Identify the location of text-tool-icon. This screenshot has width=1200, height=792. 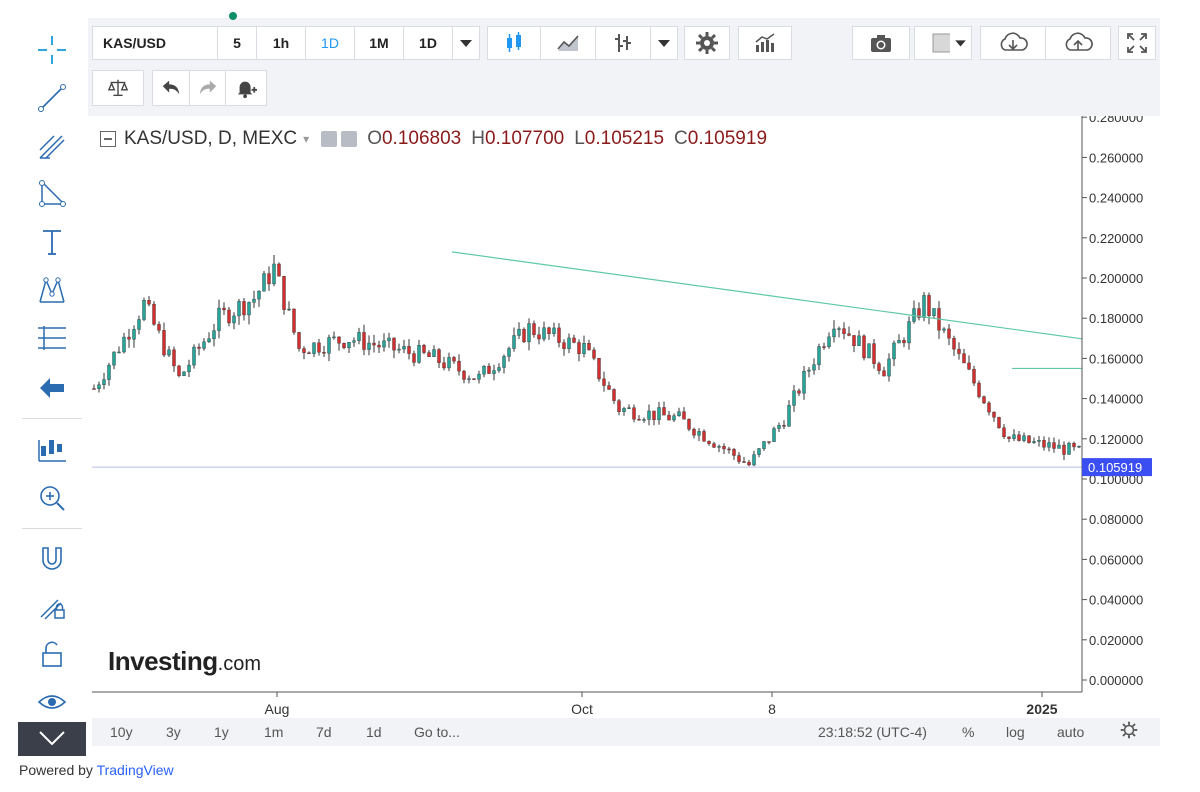
(52, 242).